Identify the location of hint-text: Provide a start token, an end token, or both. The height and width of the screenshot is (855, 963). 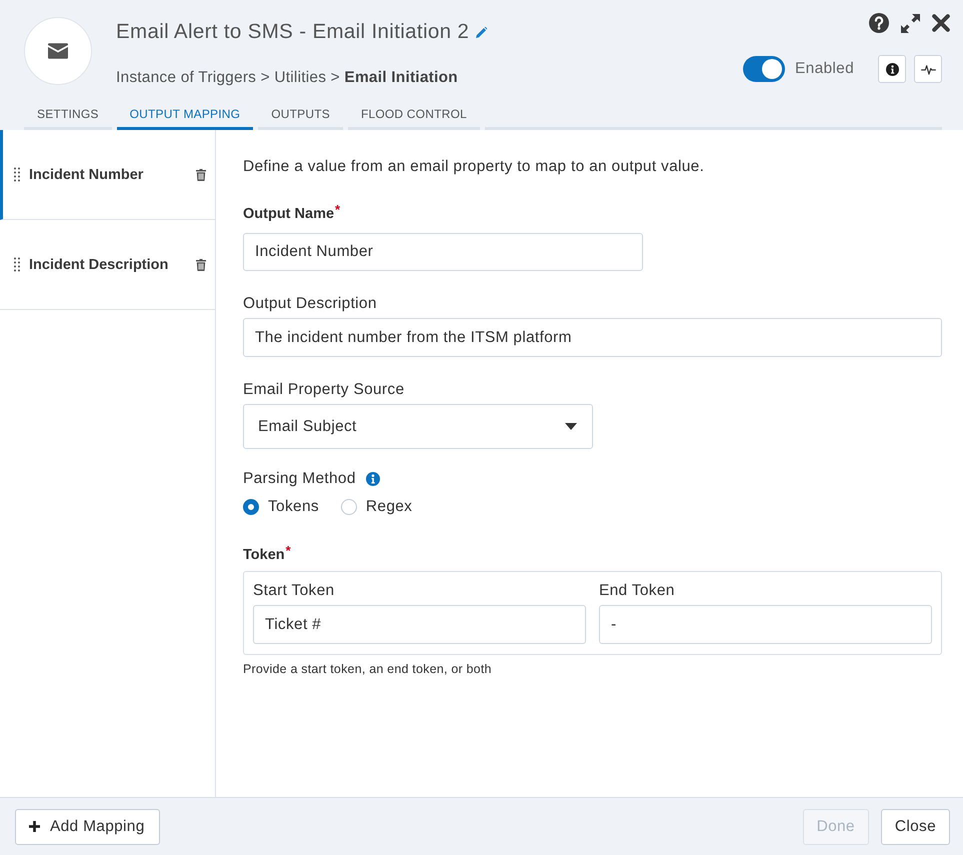
(368, 669).